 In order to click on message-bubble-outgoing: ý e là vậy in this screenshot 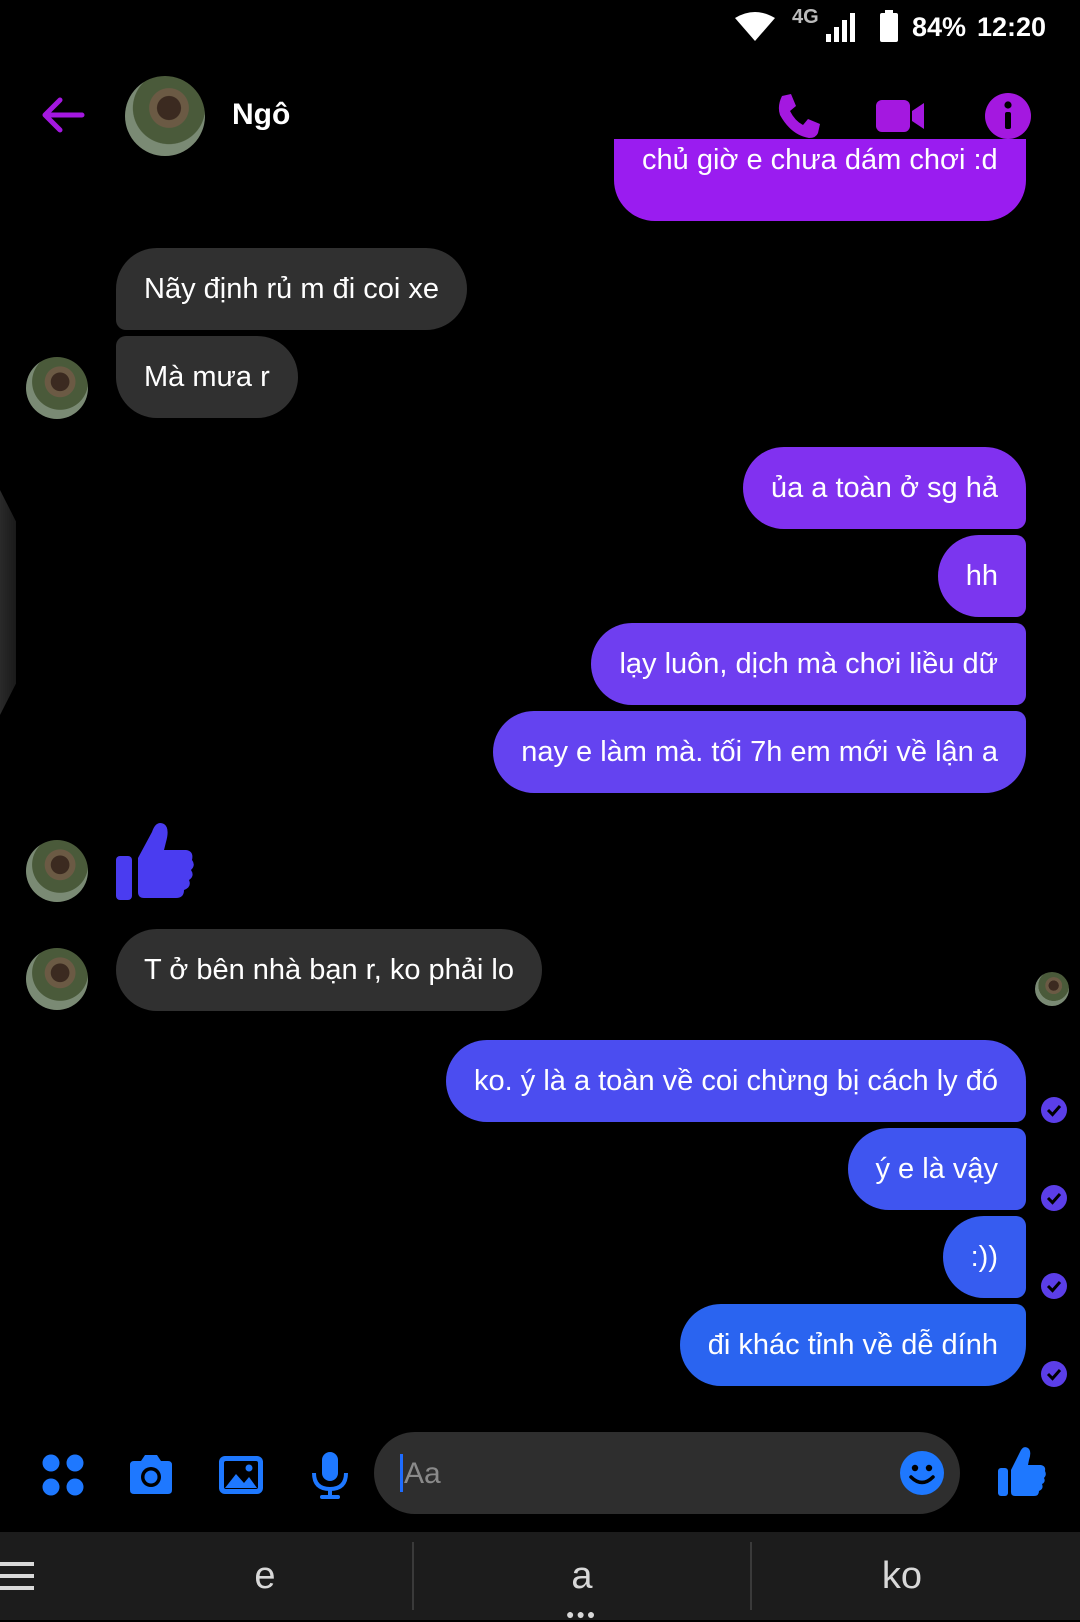, I will do `click(936, 1169)`.